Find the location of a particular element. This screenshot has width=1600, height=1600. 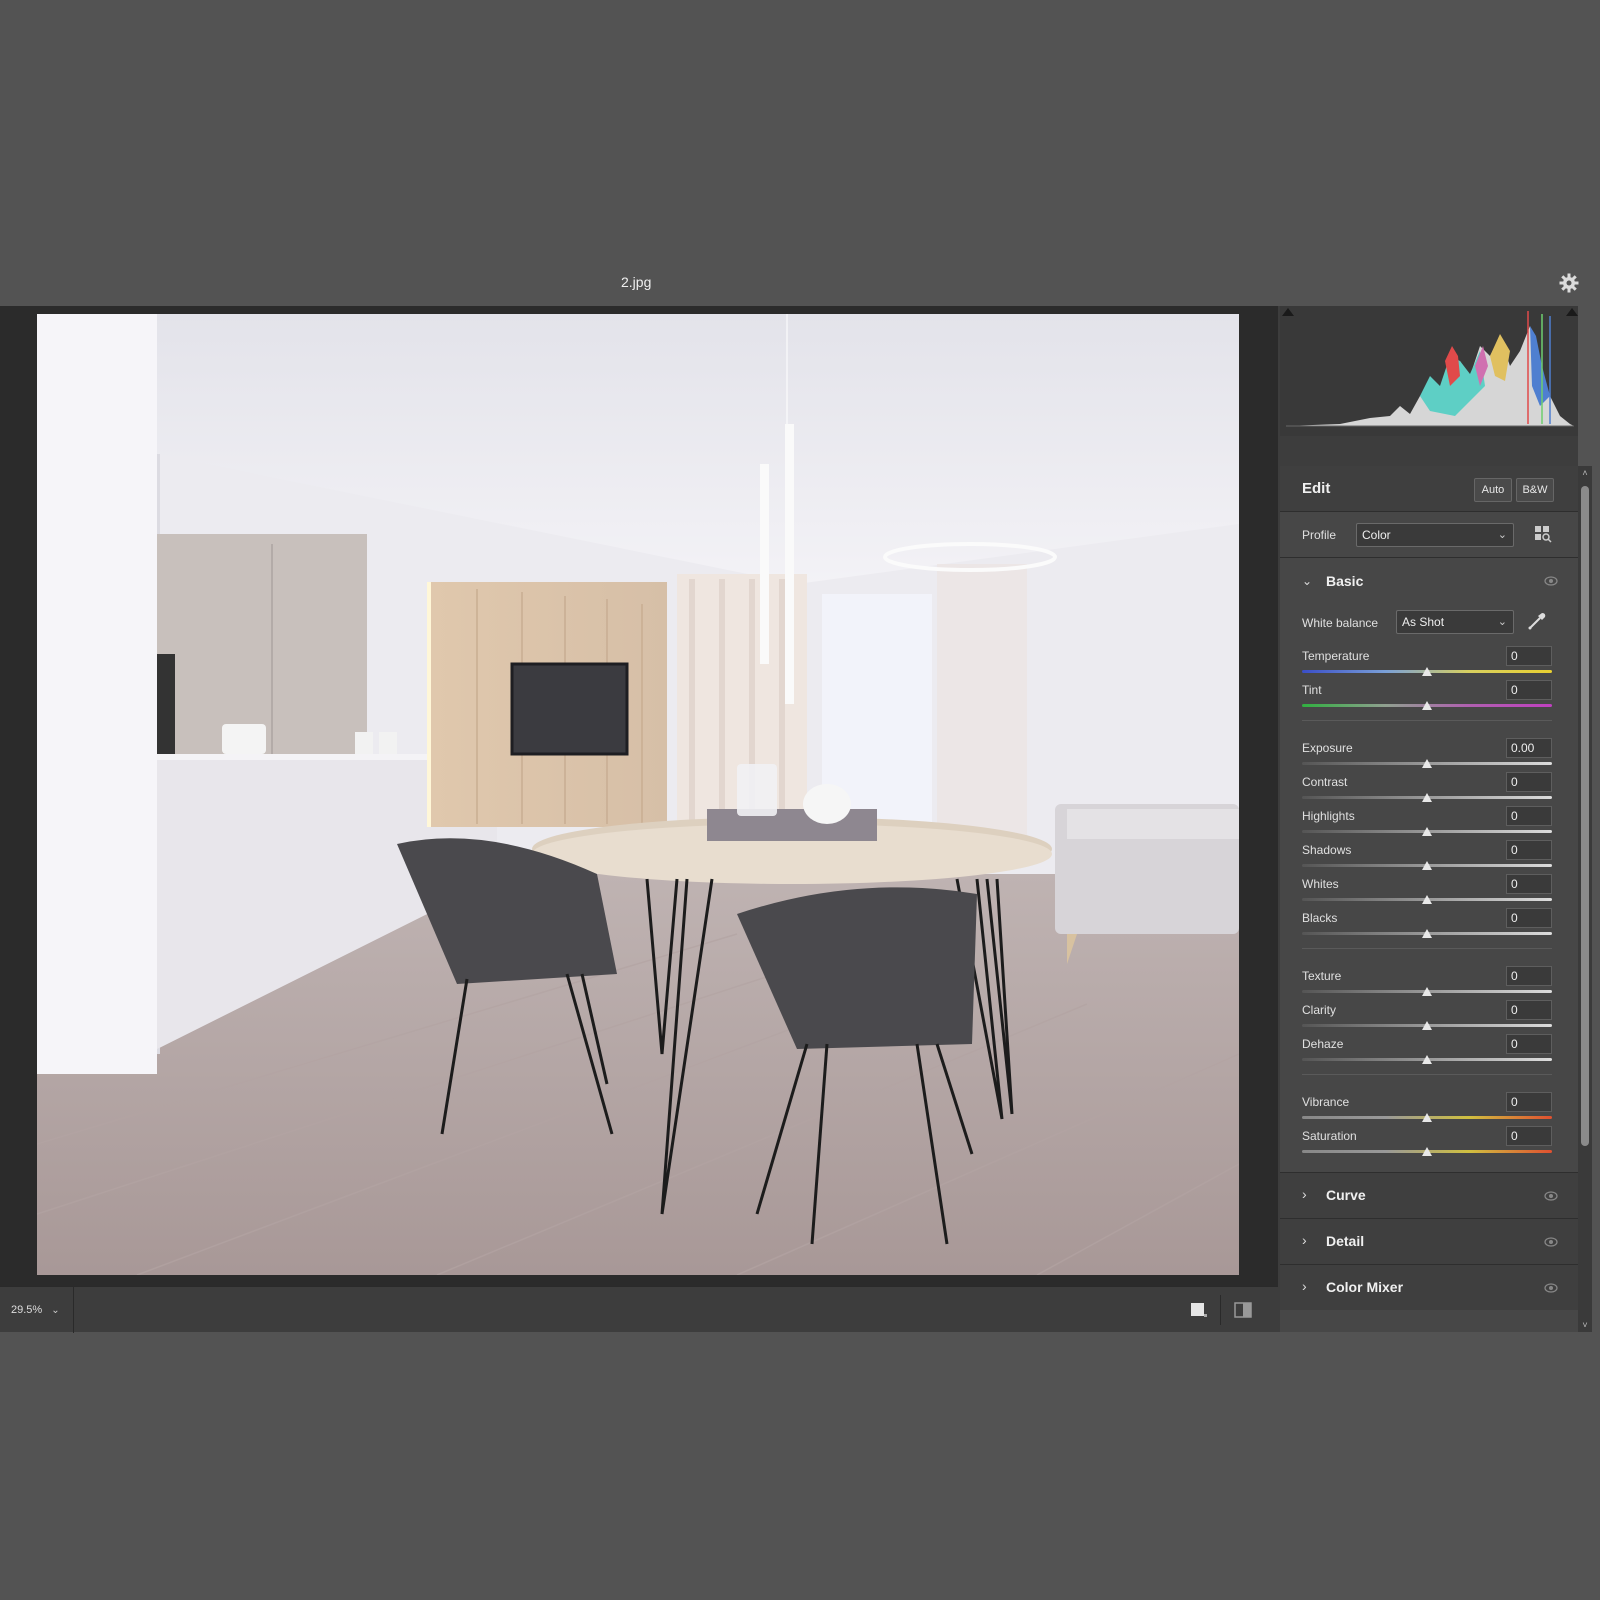

highlight-clip-warning-icon is located at coordinates (1572, 312).